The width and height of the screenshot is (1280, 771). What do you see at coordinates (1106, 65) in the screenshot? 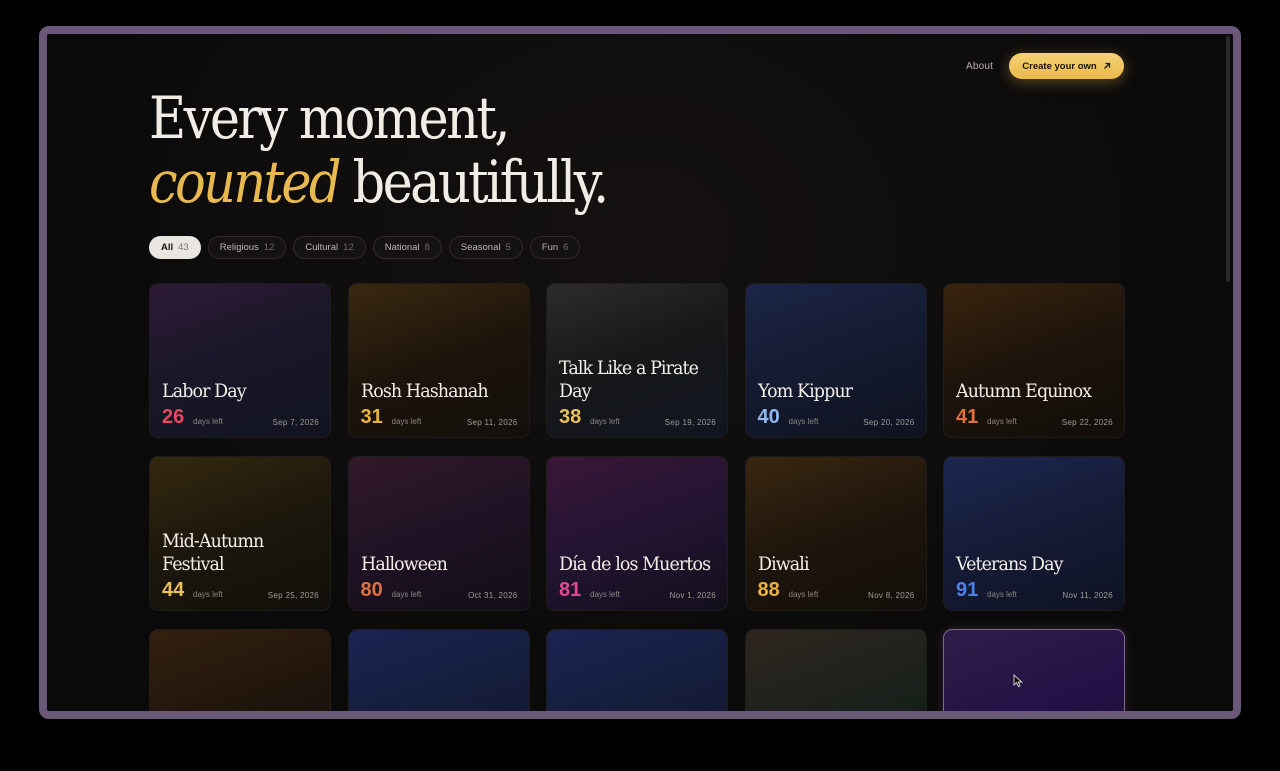
I see `arrow-up-right-icon` at bounding box center [1106, 65].